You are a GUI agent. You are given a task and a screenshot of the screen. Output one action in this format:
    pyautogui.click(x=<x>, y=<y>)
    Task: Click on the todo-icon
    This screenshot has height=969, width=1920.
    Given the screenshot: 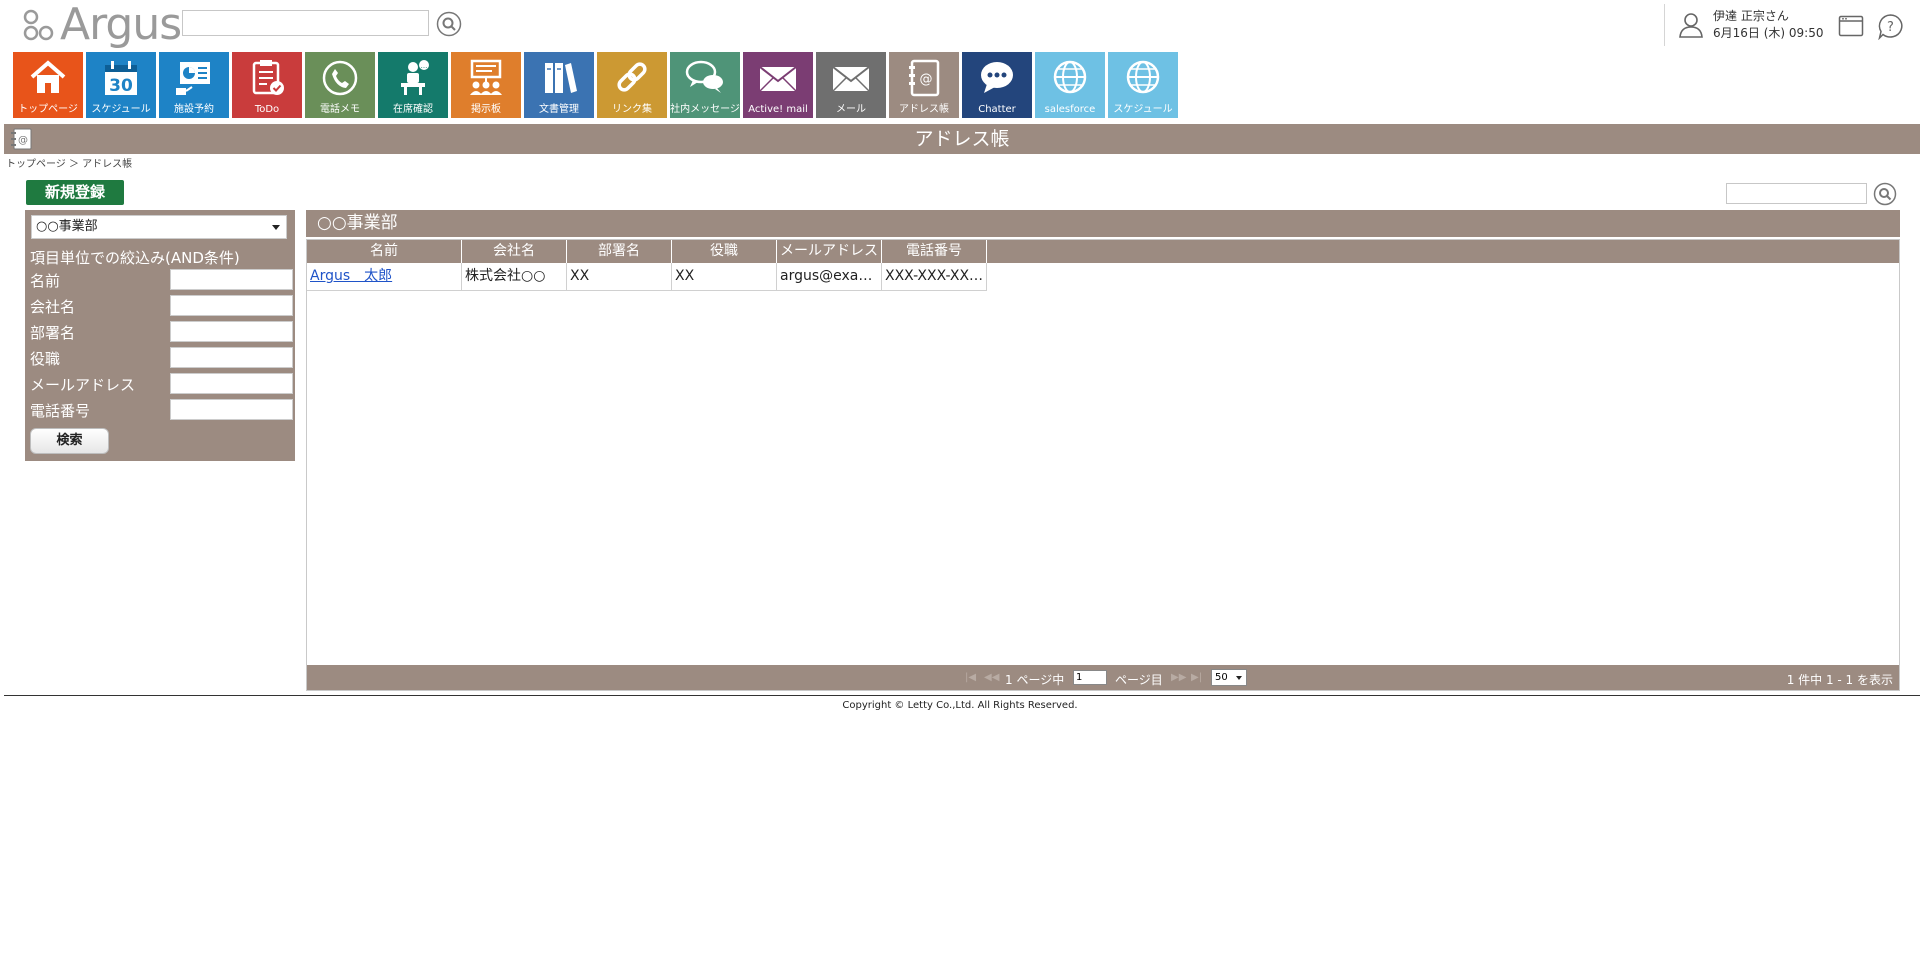 What is the action you would take?
    pyautogui.click(x=268, y=77)
    